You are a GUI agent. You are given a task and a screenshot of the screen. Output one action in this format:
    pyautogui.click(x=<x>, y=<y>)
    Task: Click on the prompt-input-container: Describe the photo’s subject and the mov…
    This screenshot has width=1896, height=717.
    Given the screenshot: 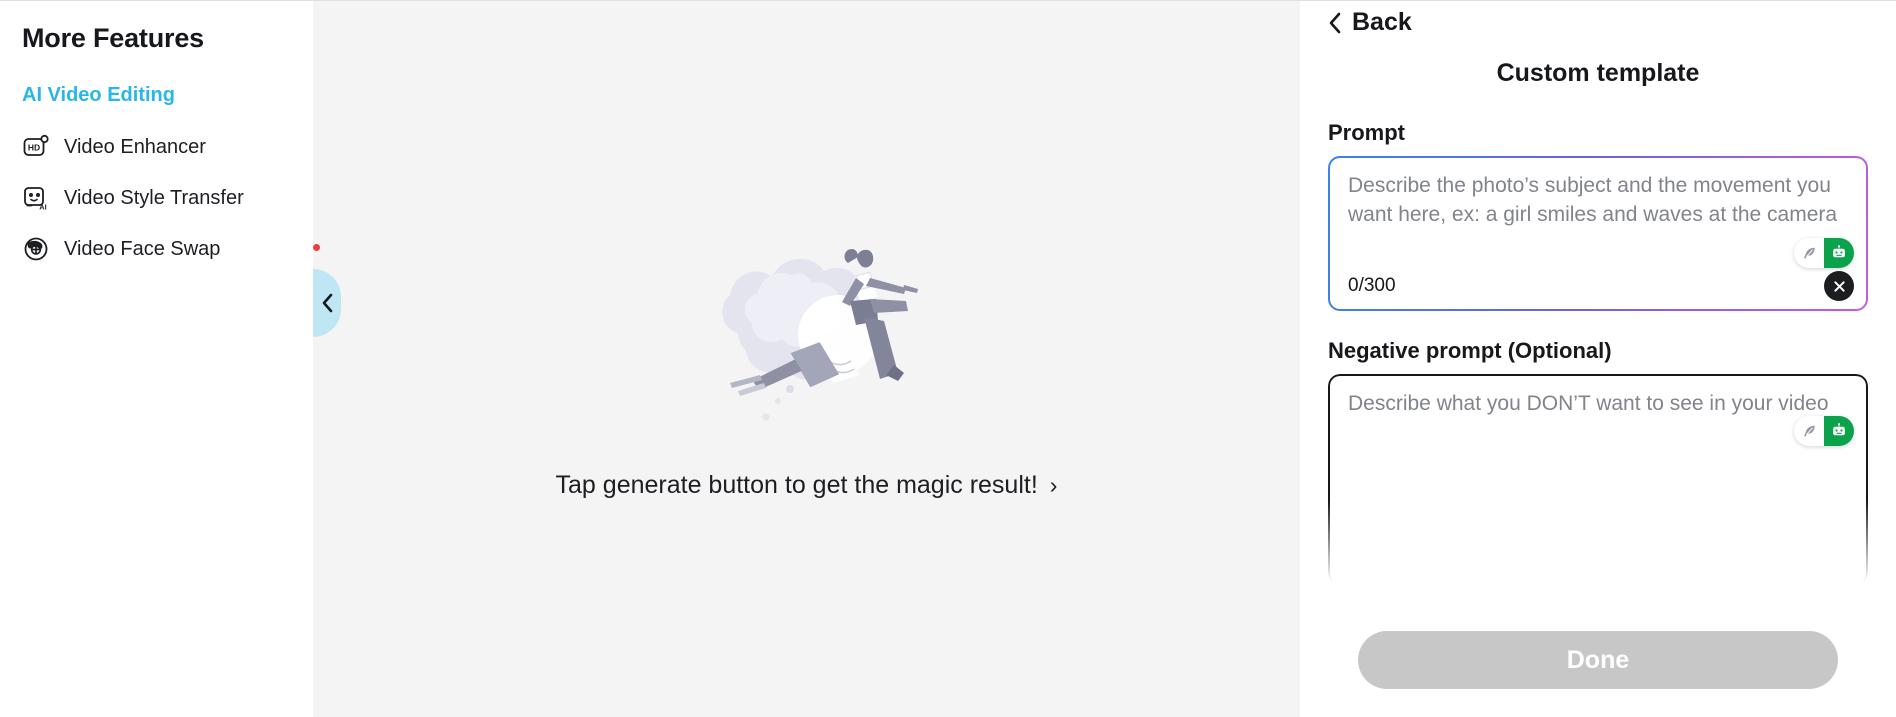 What is the action you would take?
    pyautogui.click(x=1598, y=233)
    